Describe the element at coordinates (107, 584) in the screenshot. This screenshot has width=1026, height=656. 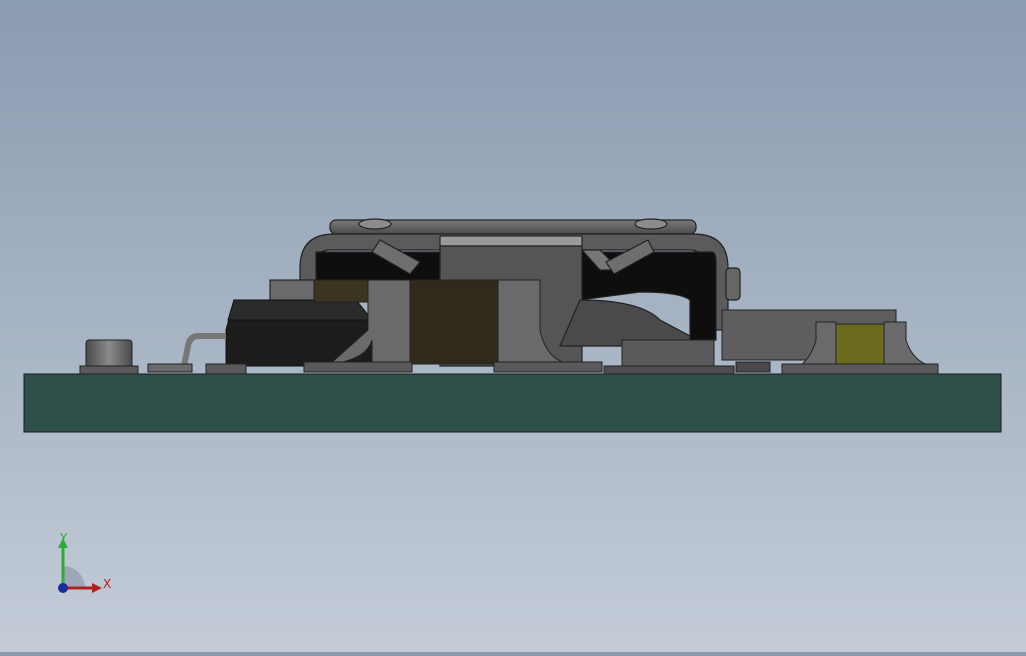
I see `x-axis-label: X` at that location.